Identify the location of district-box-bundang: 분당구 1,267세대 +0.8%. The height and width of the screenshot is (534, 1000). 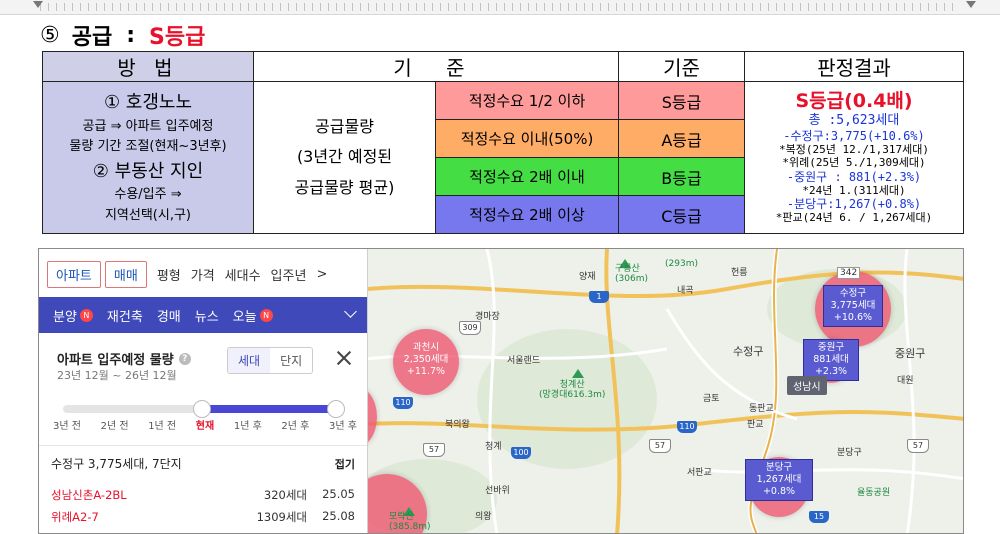
(779, 480).